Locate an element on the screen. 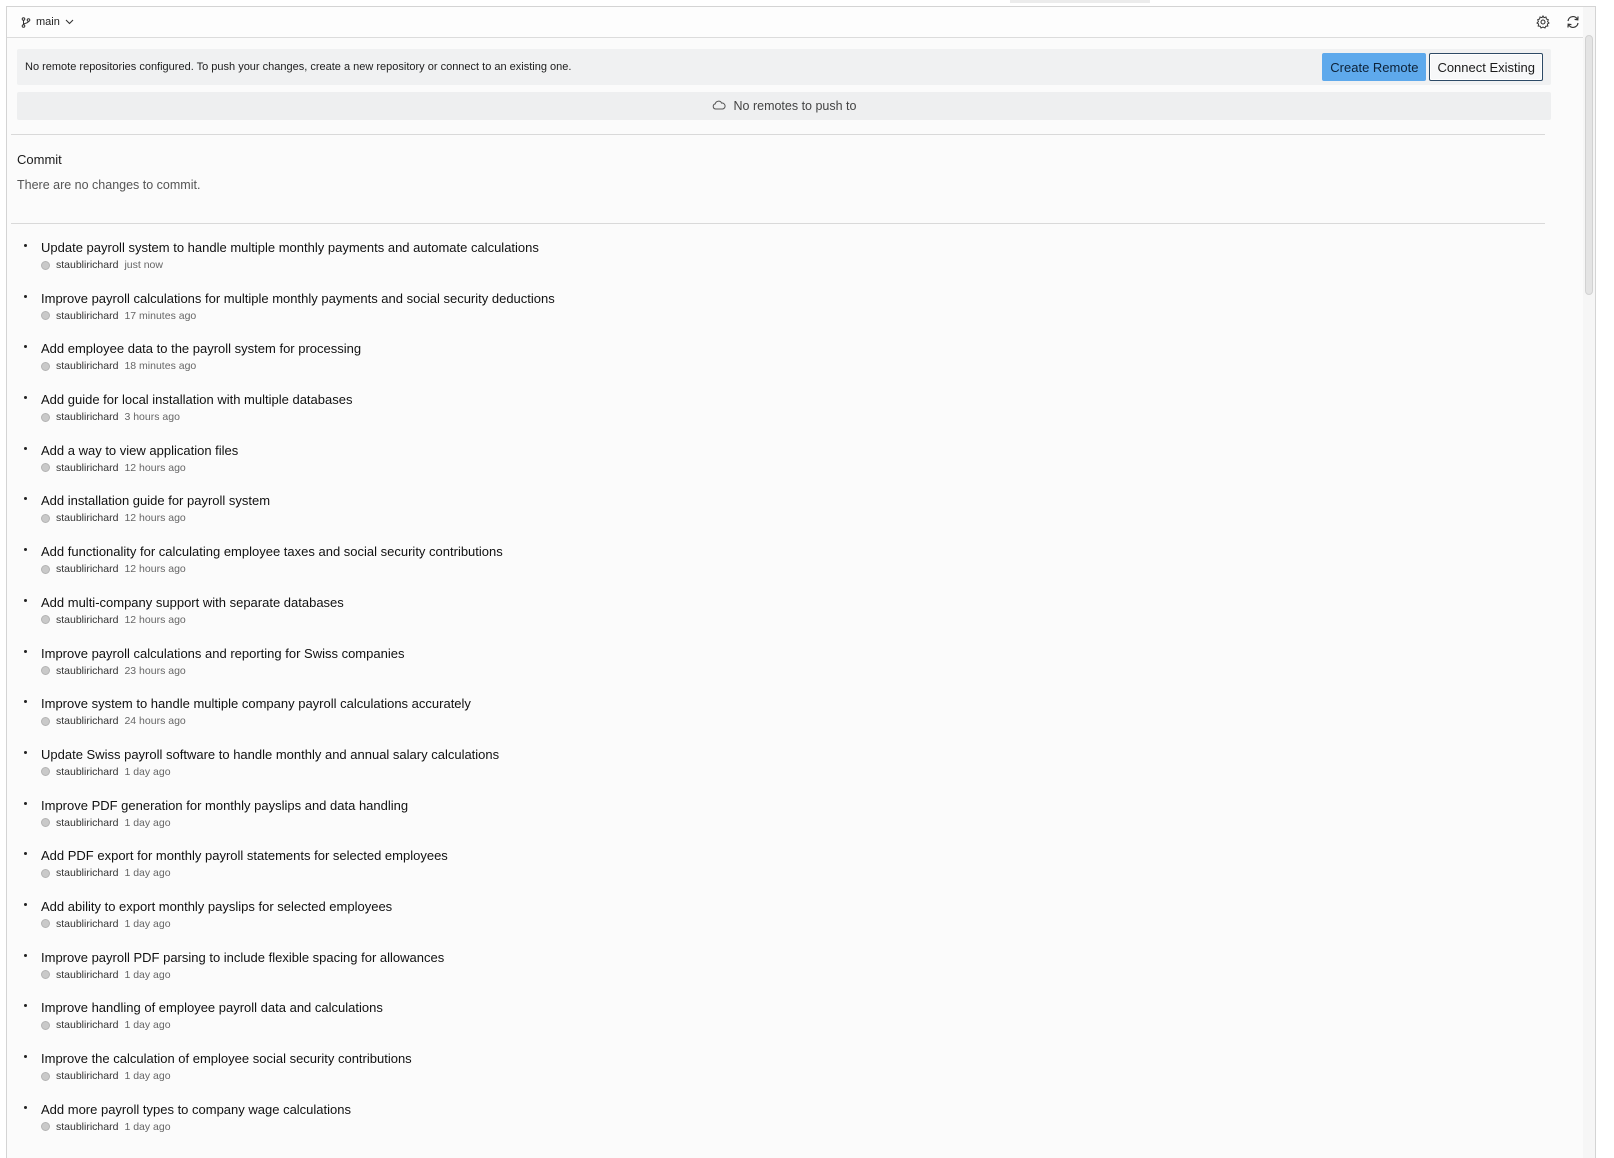 This screenshot has height=1158, width=1614. branch-selector: main is located at coordinates (47, 22).